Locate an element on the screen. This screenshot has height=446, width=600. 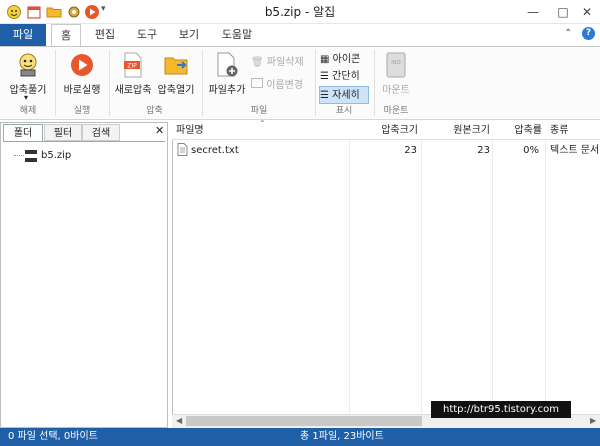
list-icon: ☰ is located at coordinates (324, 76).